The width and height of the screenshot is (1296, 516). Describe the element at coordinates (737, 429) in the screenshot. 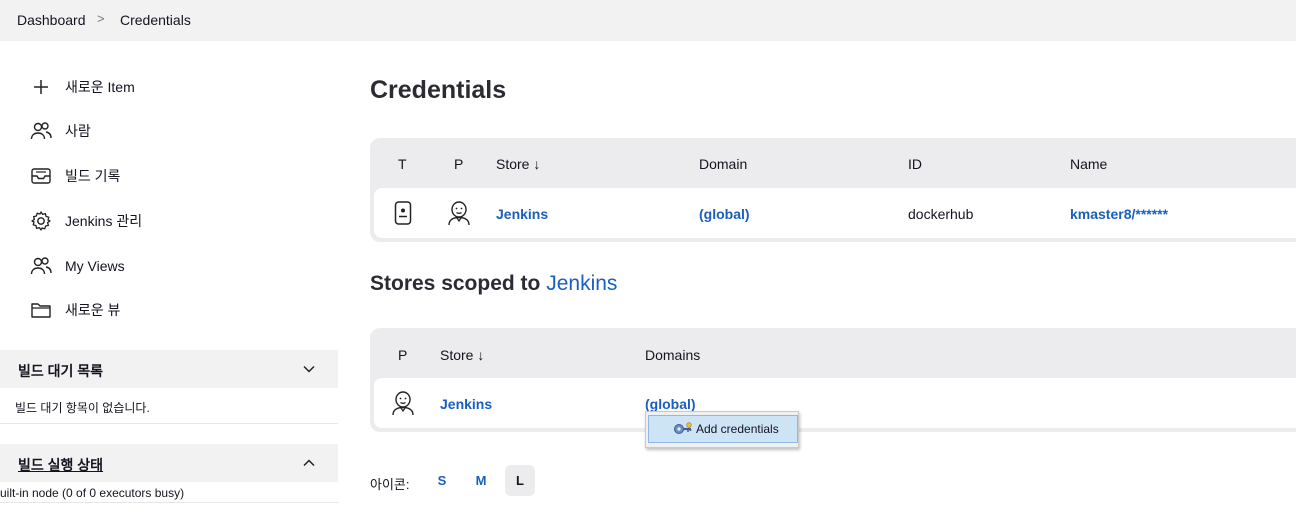

I see `add-credentials-label: Add credentials` at that location.